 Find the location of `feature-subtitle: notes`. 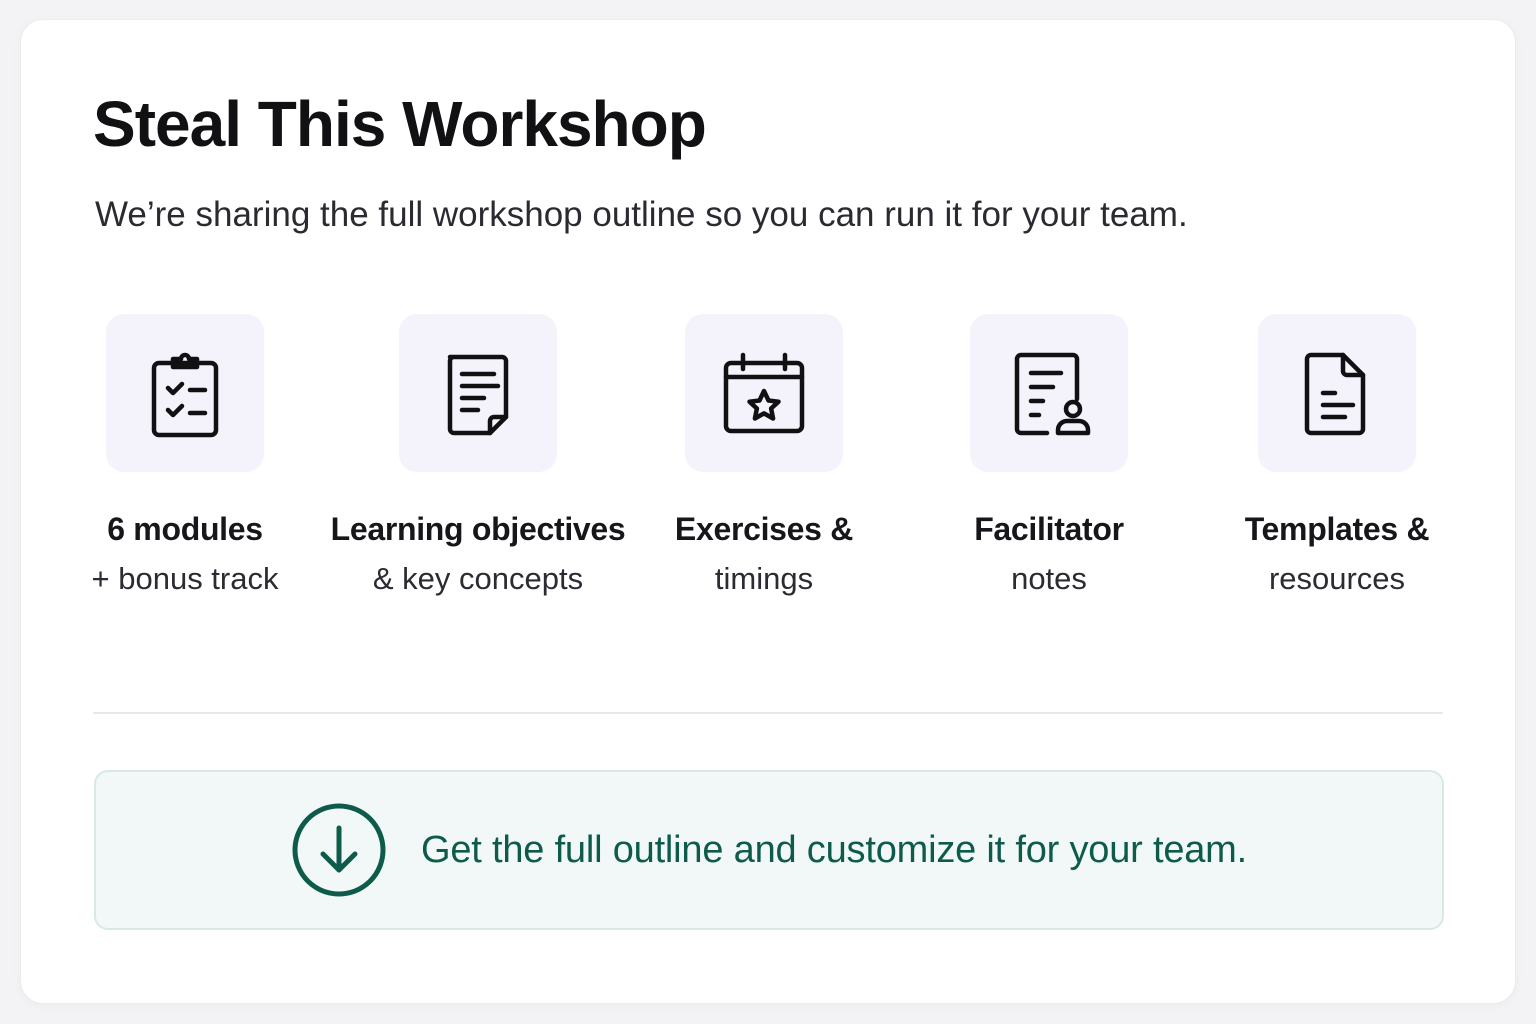

feature-subtitle: notes is located at coordinates (1049, 579).